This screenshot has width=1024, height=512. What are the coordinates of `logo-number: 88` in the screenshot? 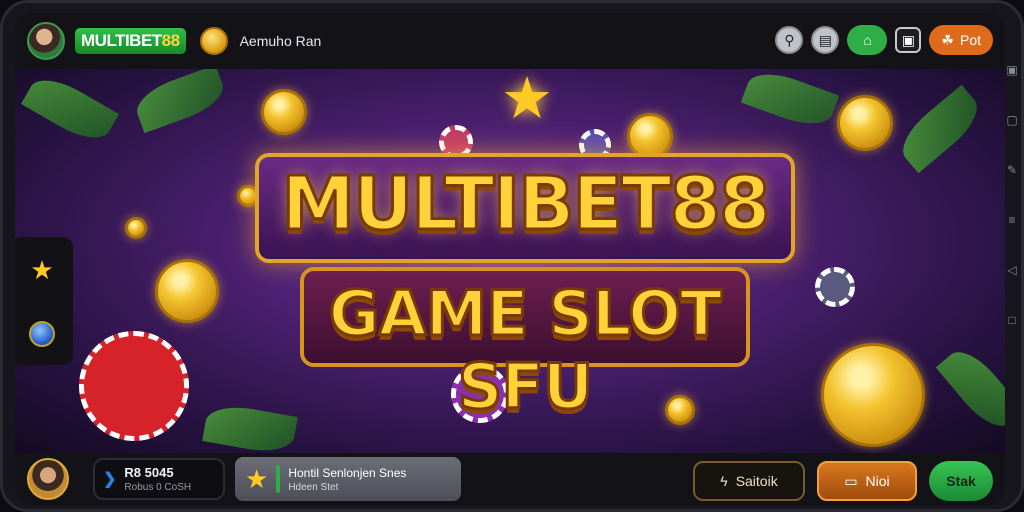 It's located at (170, 40).